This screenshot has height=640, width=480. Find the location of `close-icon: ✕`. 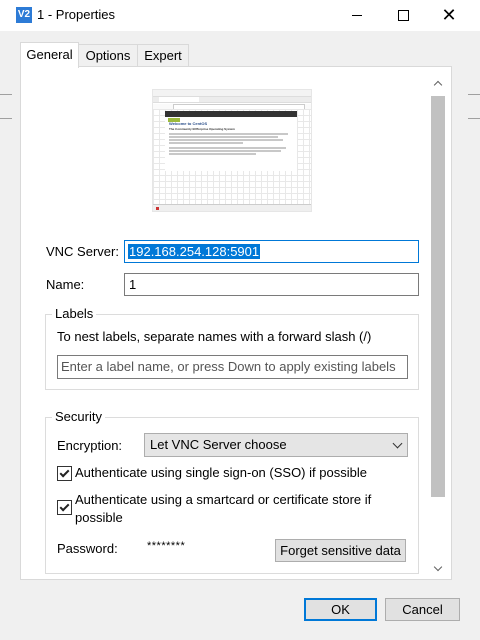

close-icon: ✕ is located at coordinates (449, 15).